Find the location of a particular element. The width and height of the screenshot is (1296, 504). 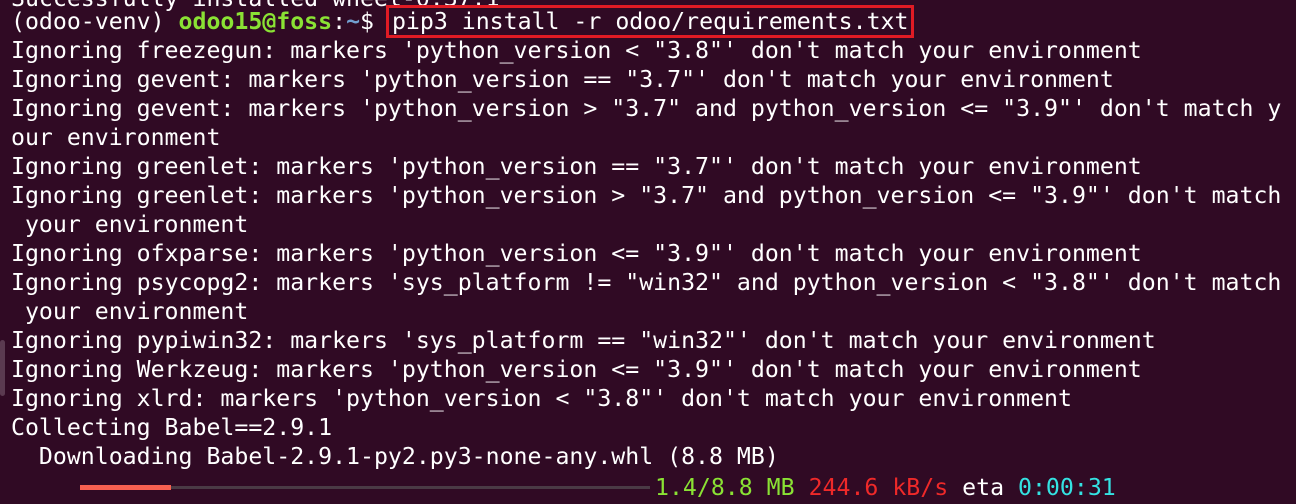

progress-stats: 1.4/8.8 MB 244.6 kB/s eta 0:00:31 is located at coordinates (885, 487).